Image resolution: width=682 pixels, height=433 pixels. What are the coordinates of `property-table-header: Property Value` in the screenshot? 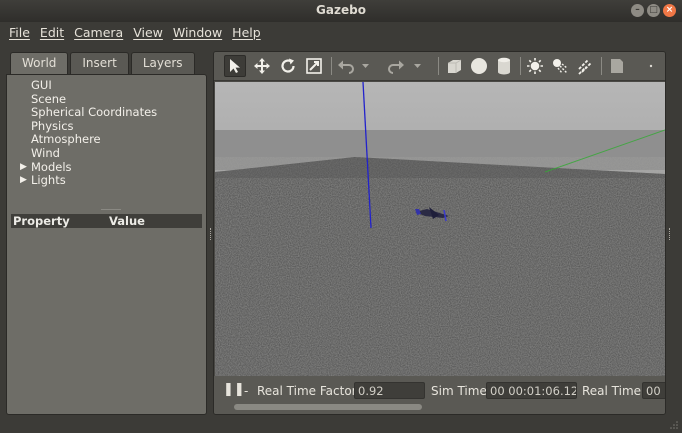 It's located at (106, 221).